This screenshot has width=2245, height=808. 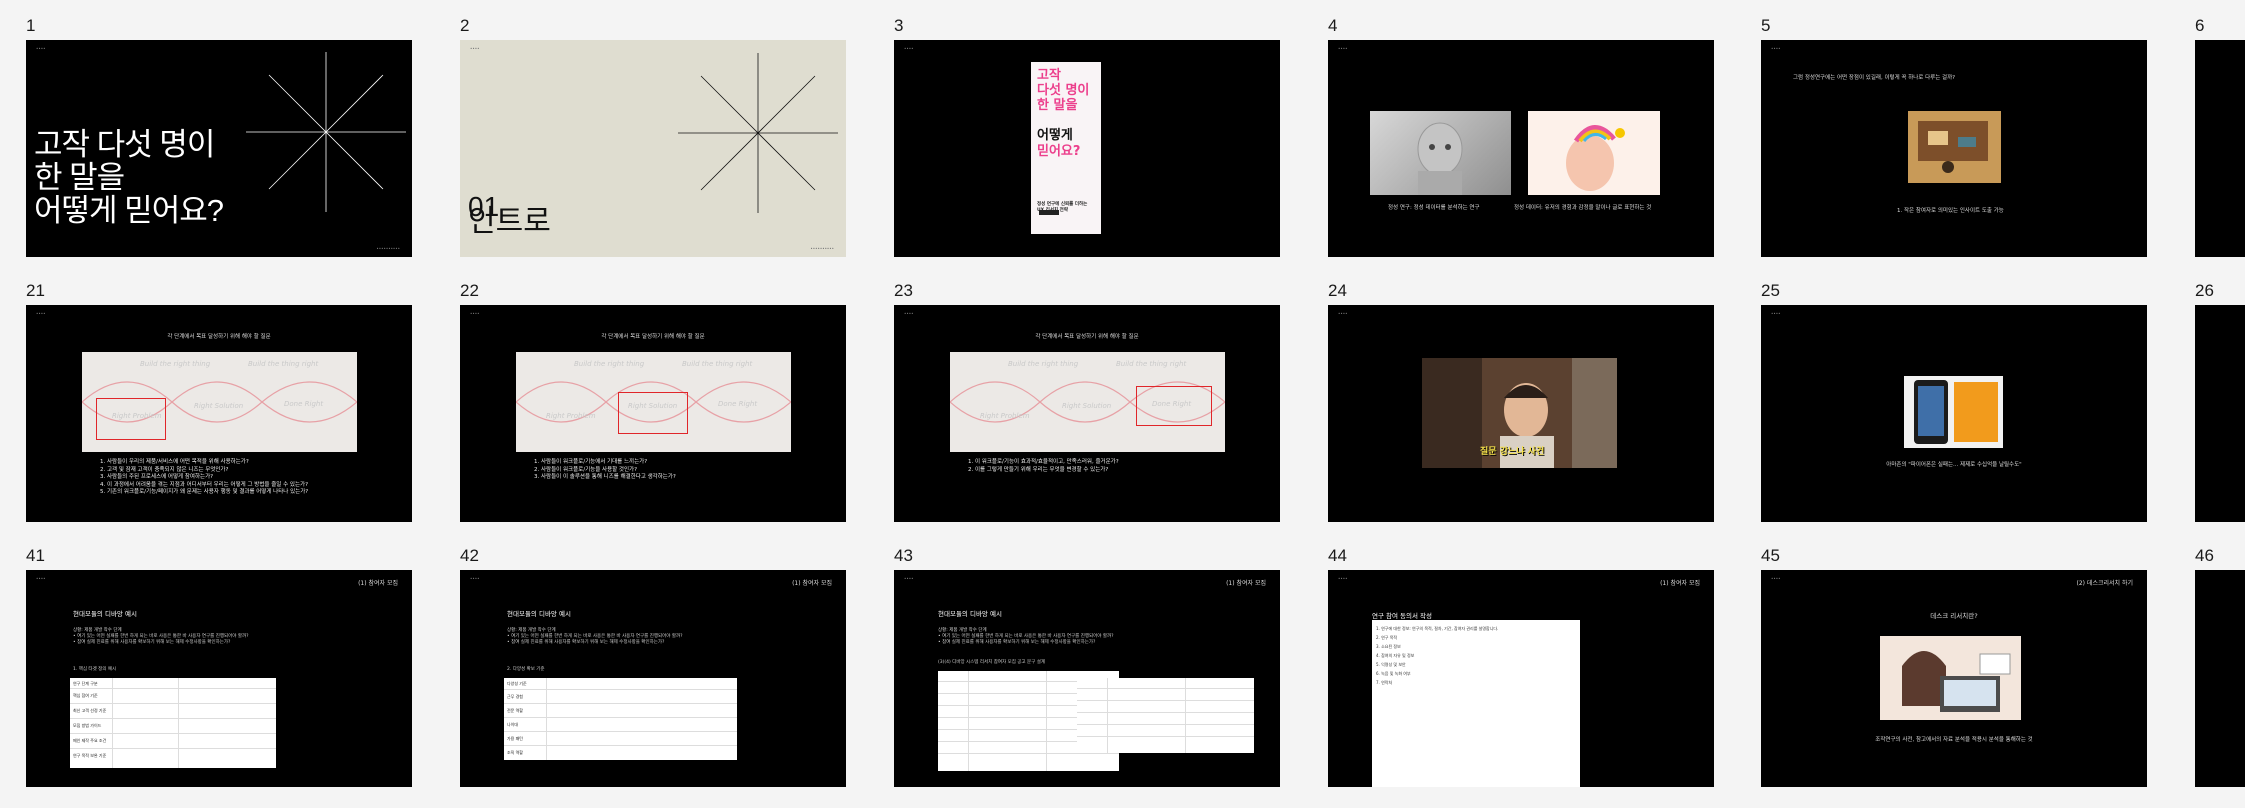 What do you see at coordinates (465, 25) in the screenshot?
I see `slide-number: 2` at bounding box center [465, 25].